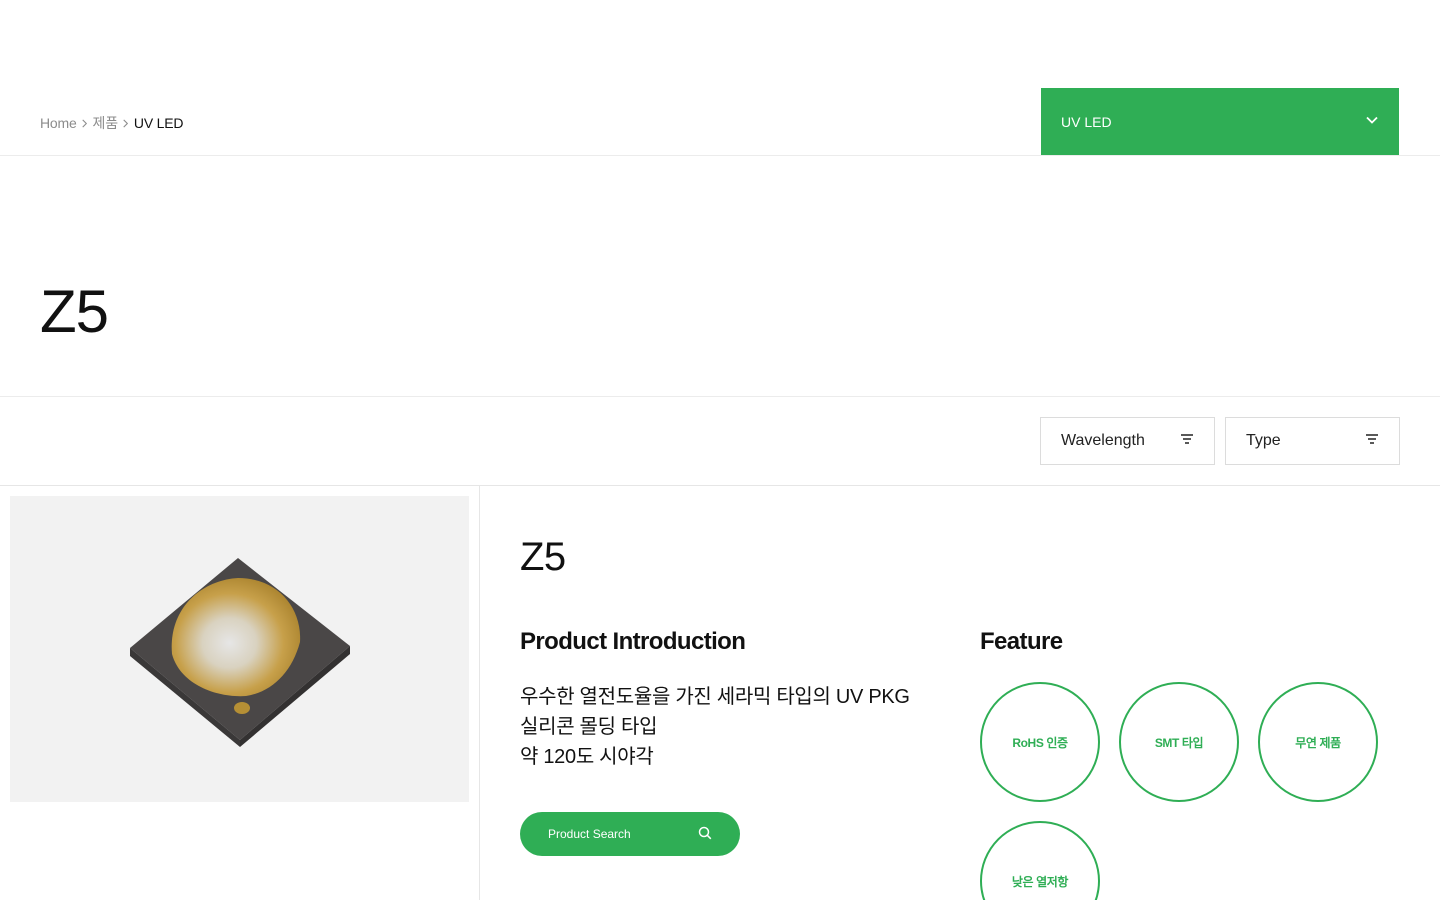 This screenshot has height=900, width=1440. Describe the element at coordinates (543, 557) in the screenshot. I see `product-name: Z5` at that location.